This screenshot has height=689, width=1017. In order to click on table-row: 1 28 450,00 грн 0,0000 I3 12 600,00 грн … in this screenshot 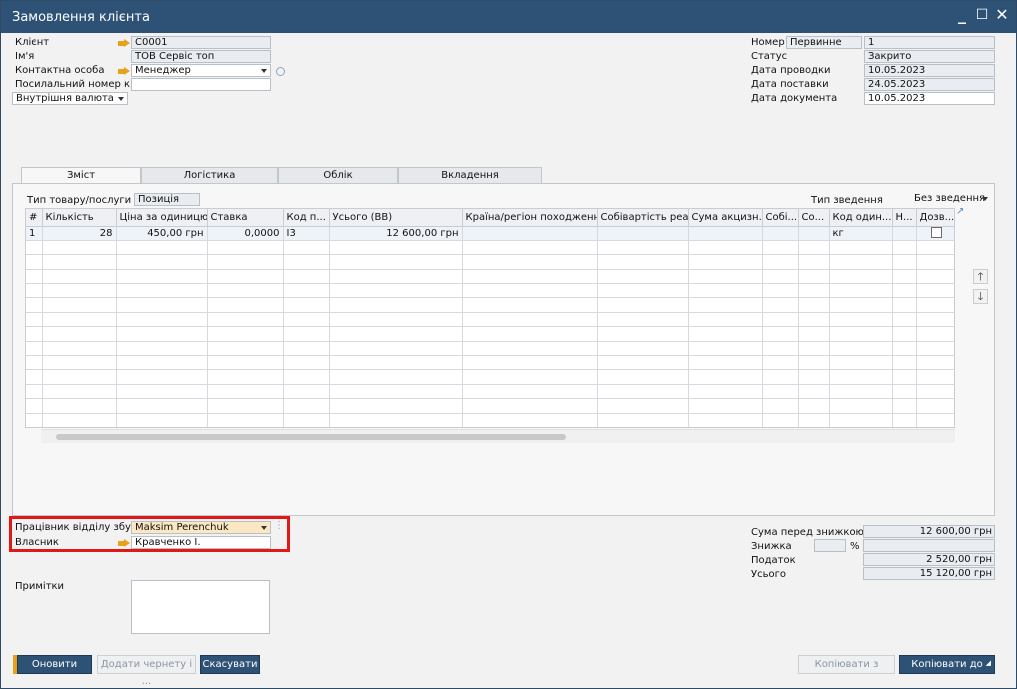, I will do `click(490, 233)`.